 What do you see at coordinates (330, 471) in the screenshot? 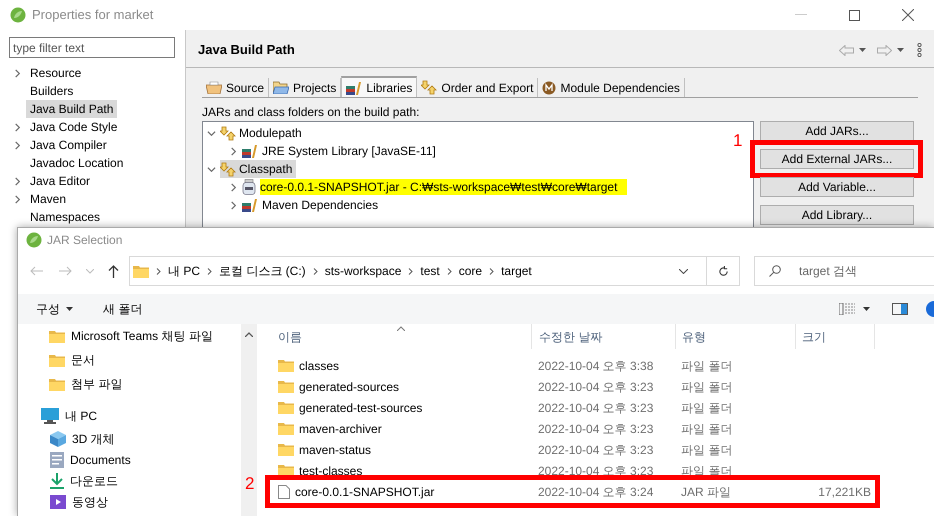
I see `file-name: test-classes` at bounding box center [330, 471].